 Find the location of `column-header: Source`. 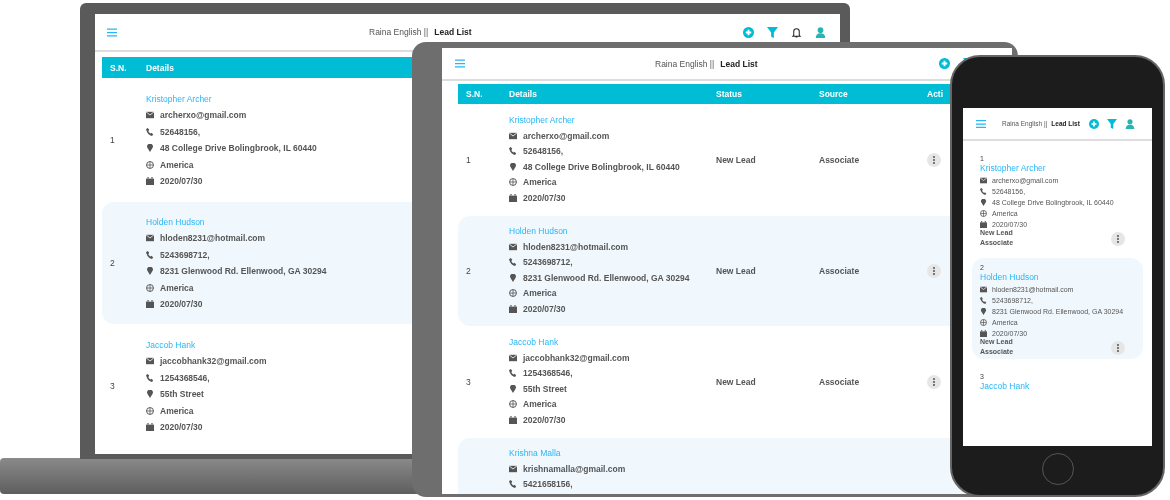

column-header: Source is located at coordinates (834, 94).